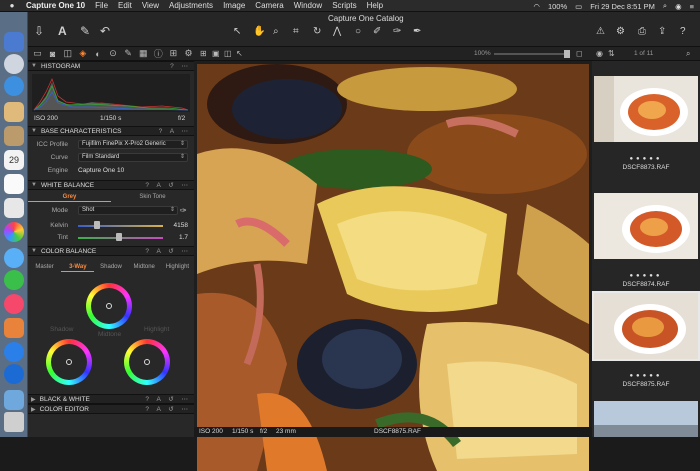 The width and height of the screenshot is (700, 471). Describe the element at coordinates (14, 160) in the screenshot. I see `calendar-icon: 29` at that location.